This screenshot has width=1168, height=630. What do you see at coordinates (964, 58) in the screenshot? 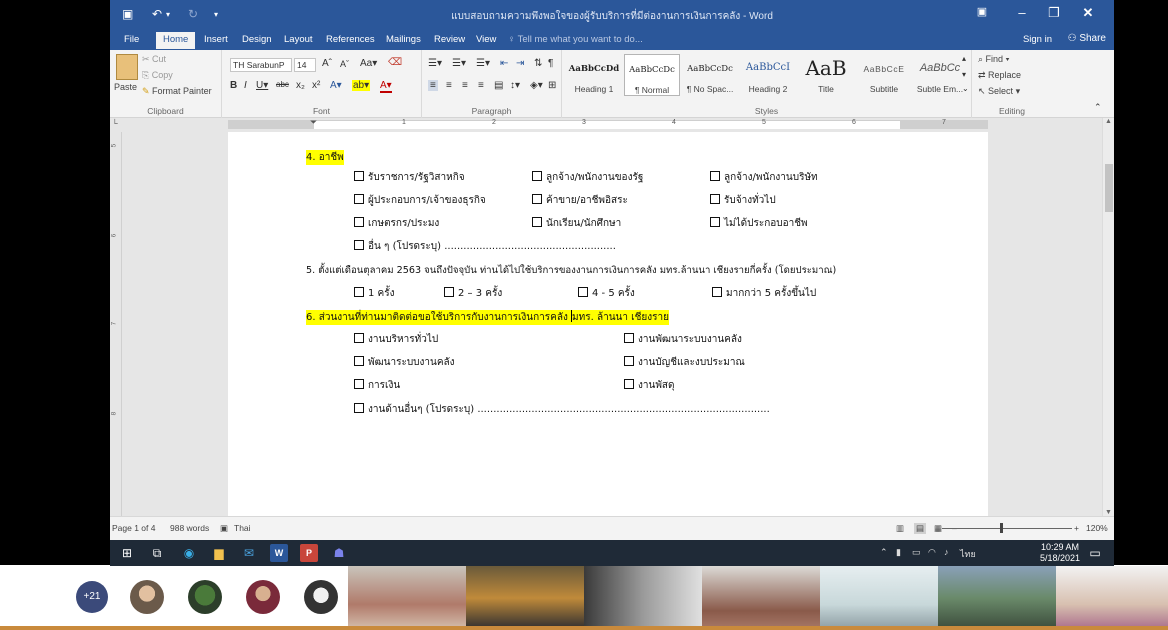
I see `styles-scroll-up-icon: ▴` at bounding box center [964, 58].